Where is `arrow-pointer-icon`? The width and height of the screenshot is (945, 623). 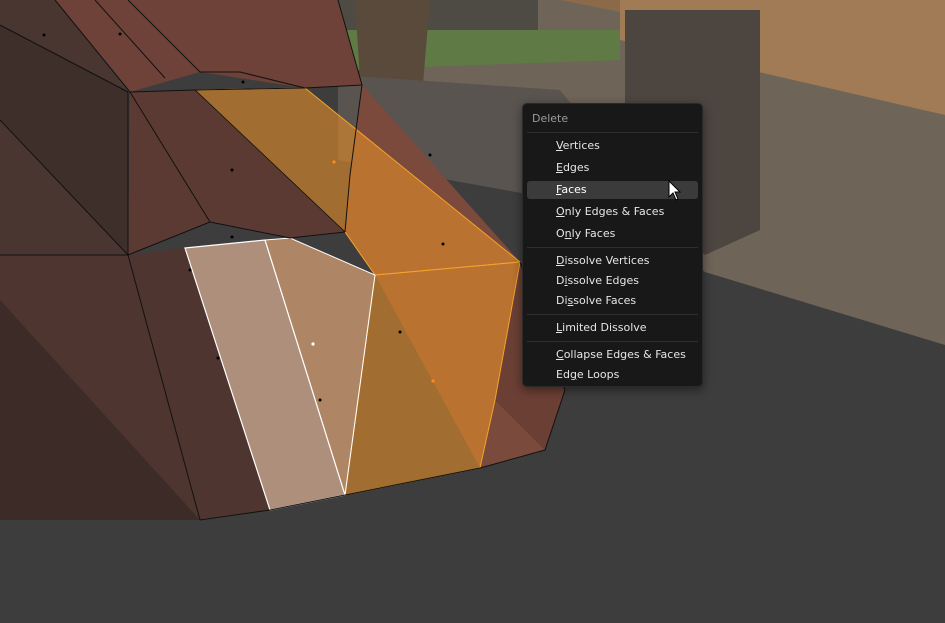
arrow-pointer-icon is located at coordinates (675, 190).